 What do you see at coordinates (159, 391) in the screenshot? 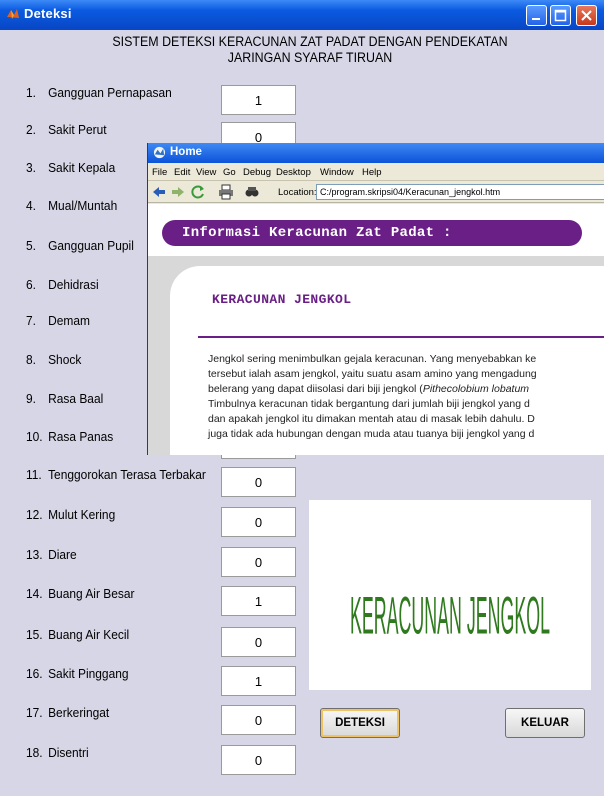
I see `content-band-left` at bounding box center [159, 391].